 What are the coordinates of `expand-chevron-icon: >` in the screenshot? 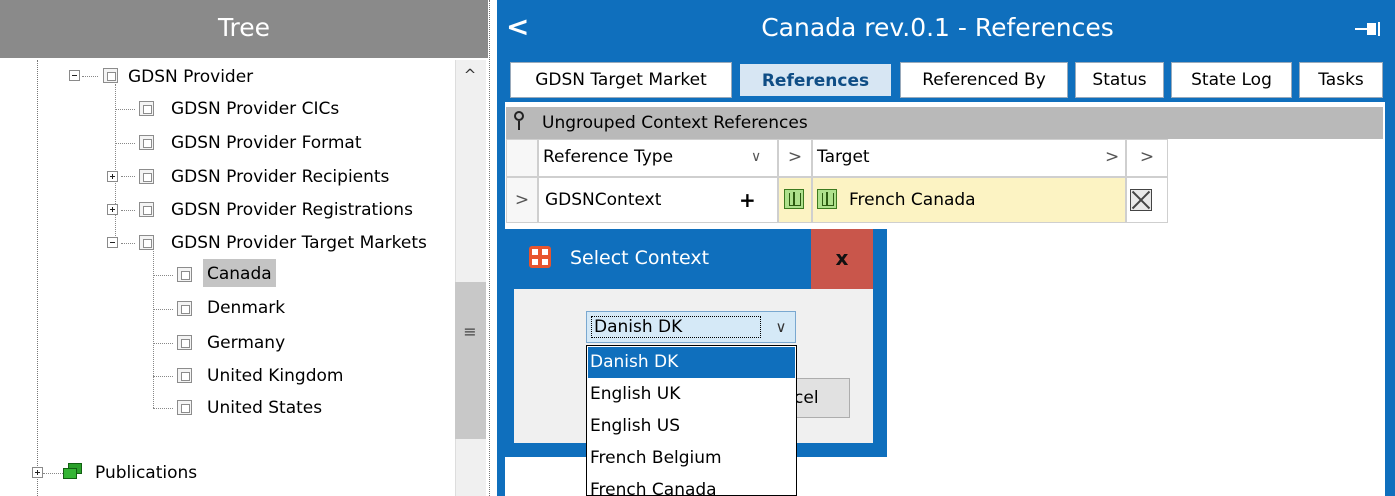 It's located at (1112, 157).